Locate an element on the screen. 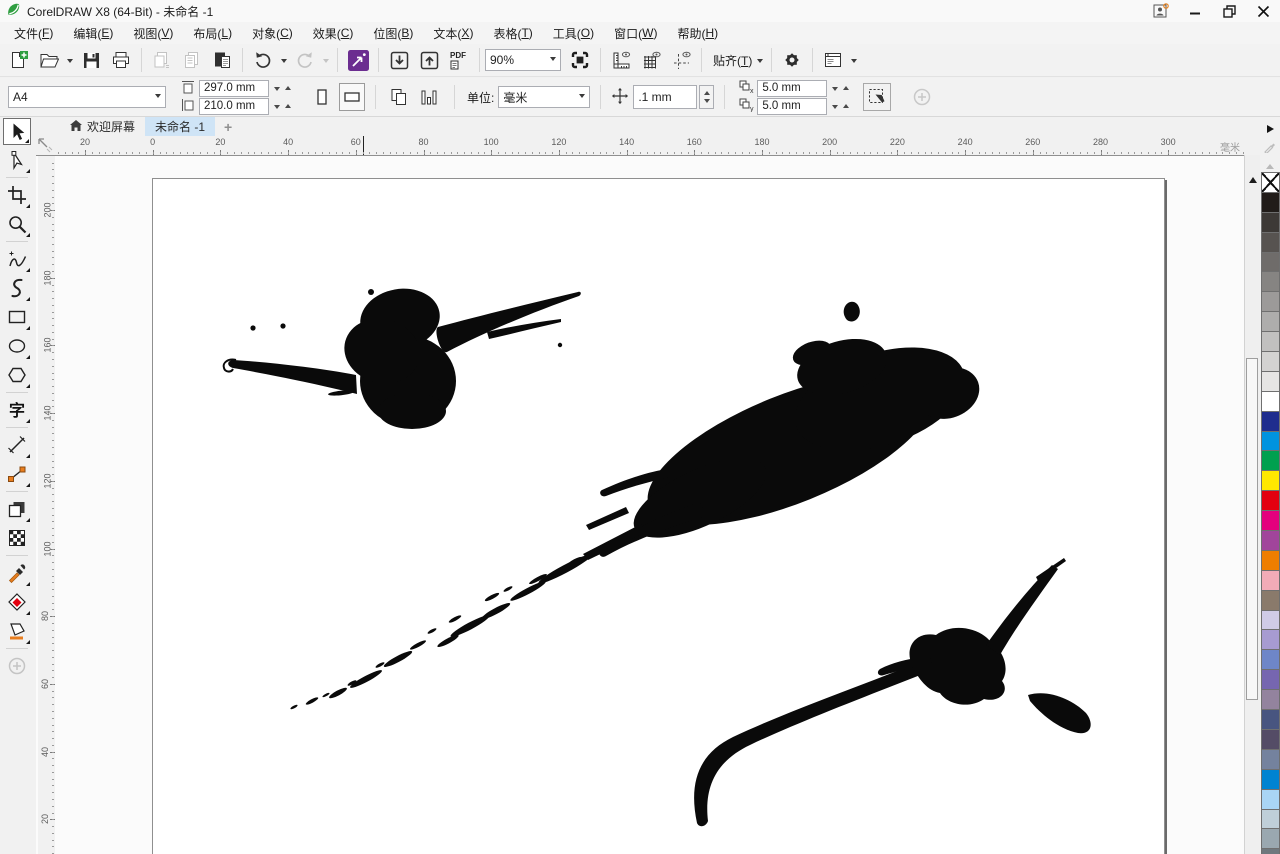 The image size is (1280, 854). minimize-button is located at coordinates (1195, 11).